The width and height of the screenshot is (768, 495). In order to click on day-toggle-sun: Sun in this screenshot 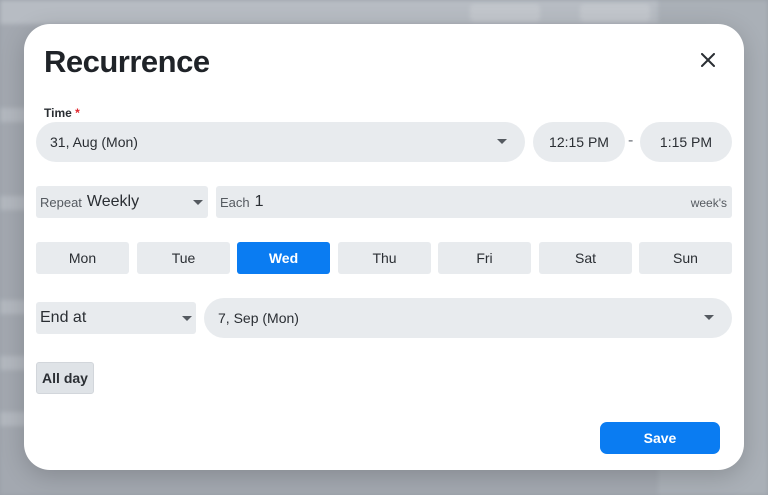, I will do `click(685, 258)`.